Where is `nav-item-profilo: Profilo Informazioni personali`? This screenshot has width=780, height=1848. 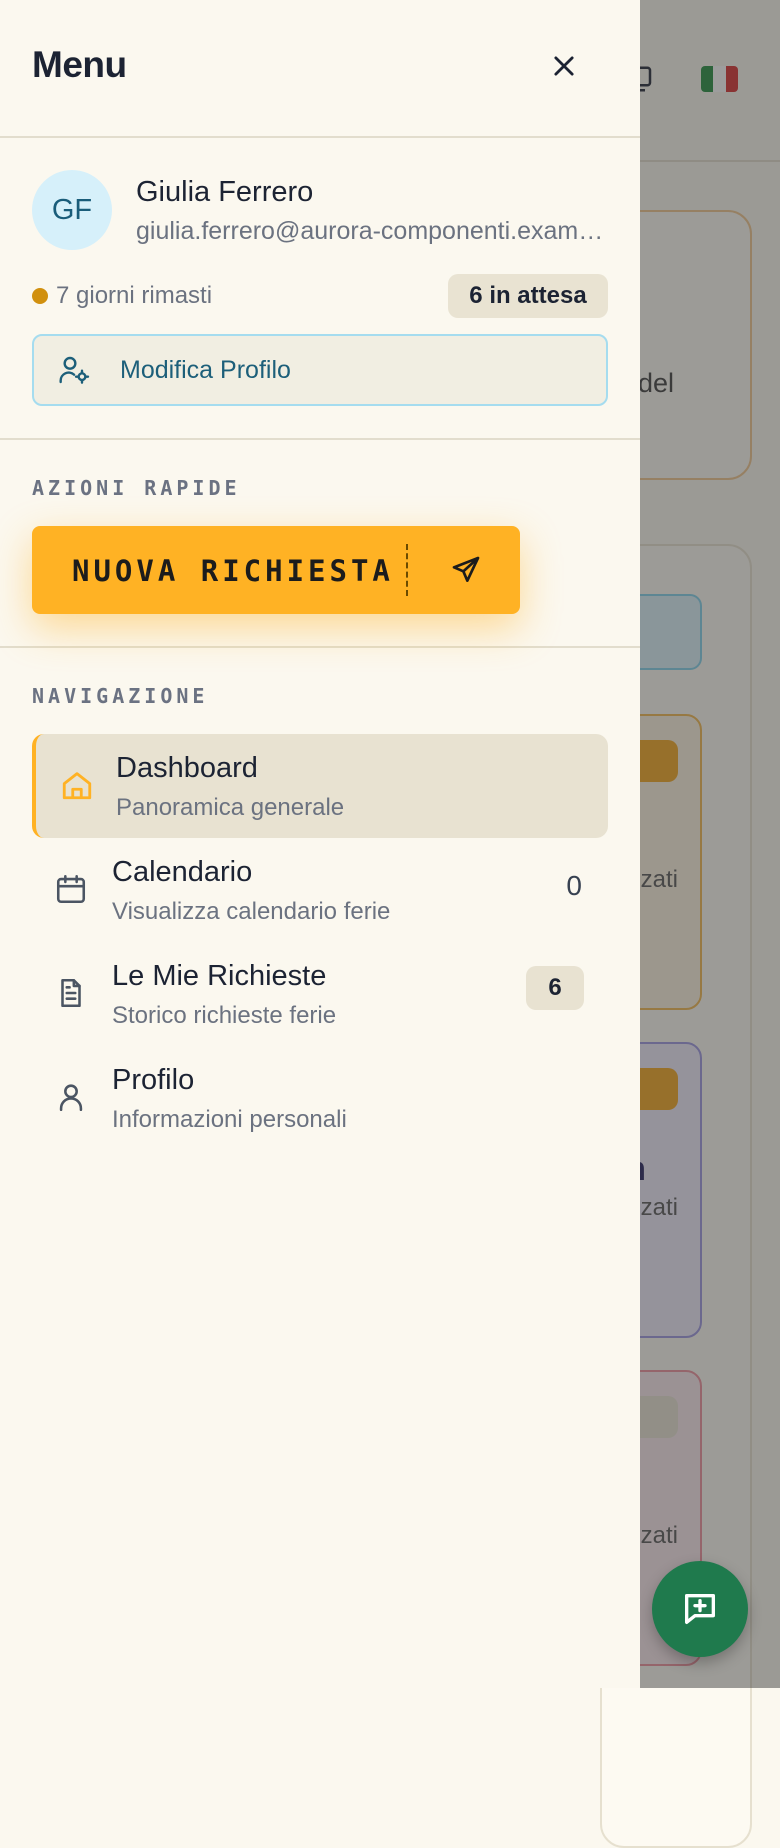 nav-item-profilo: Profilo Informazioni personali is located at coordinates (320, 1098).